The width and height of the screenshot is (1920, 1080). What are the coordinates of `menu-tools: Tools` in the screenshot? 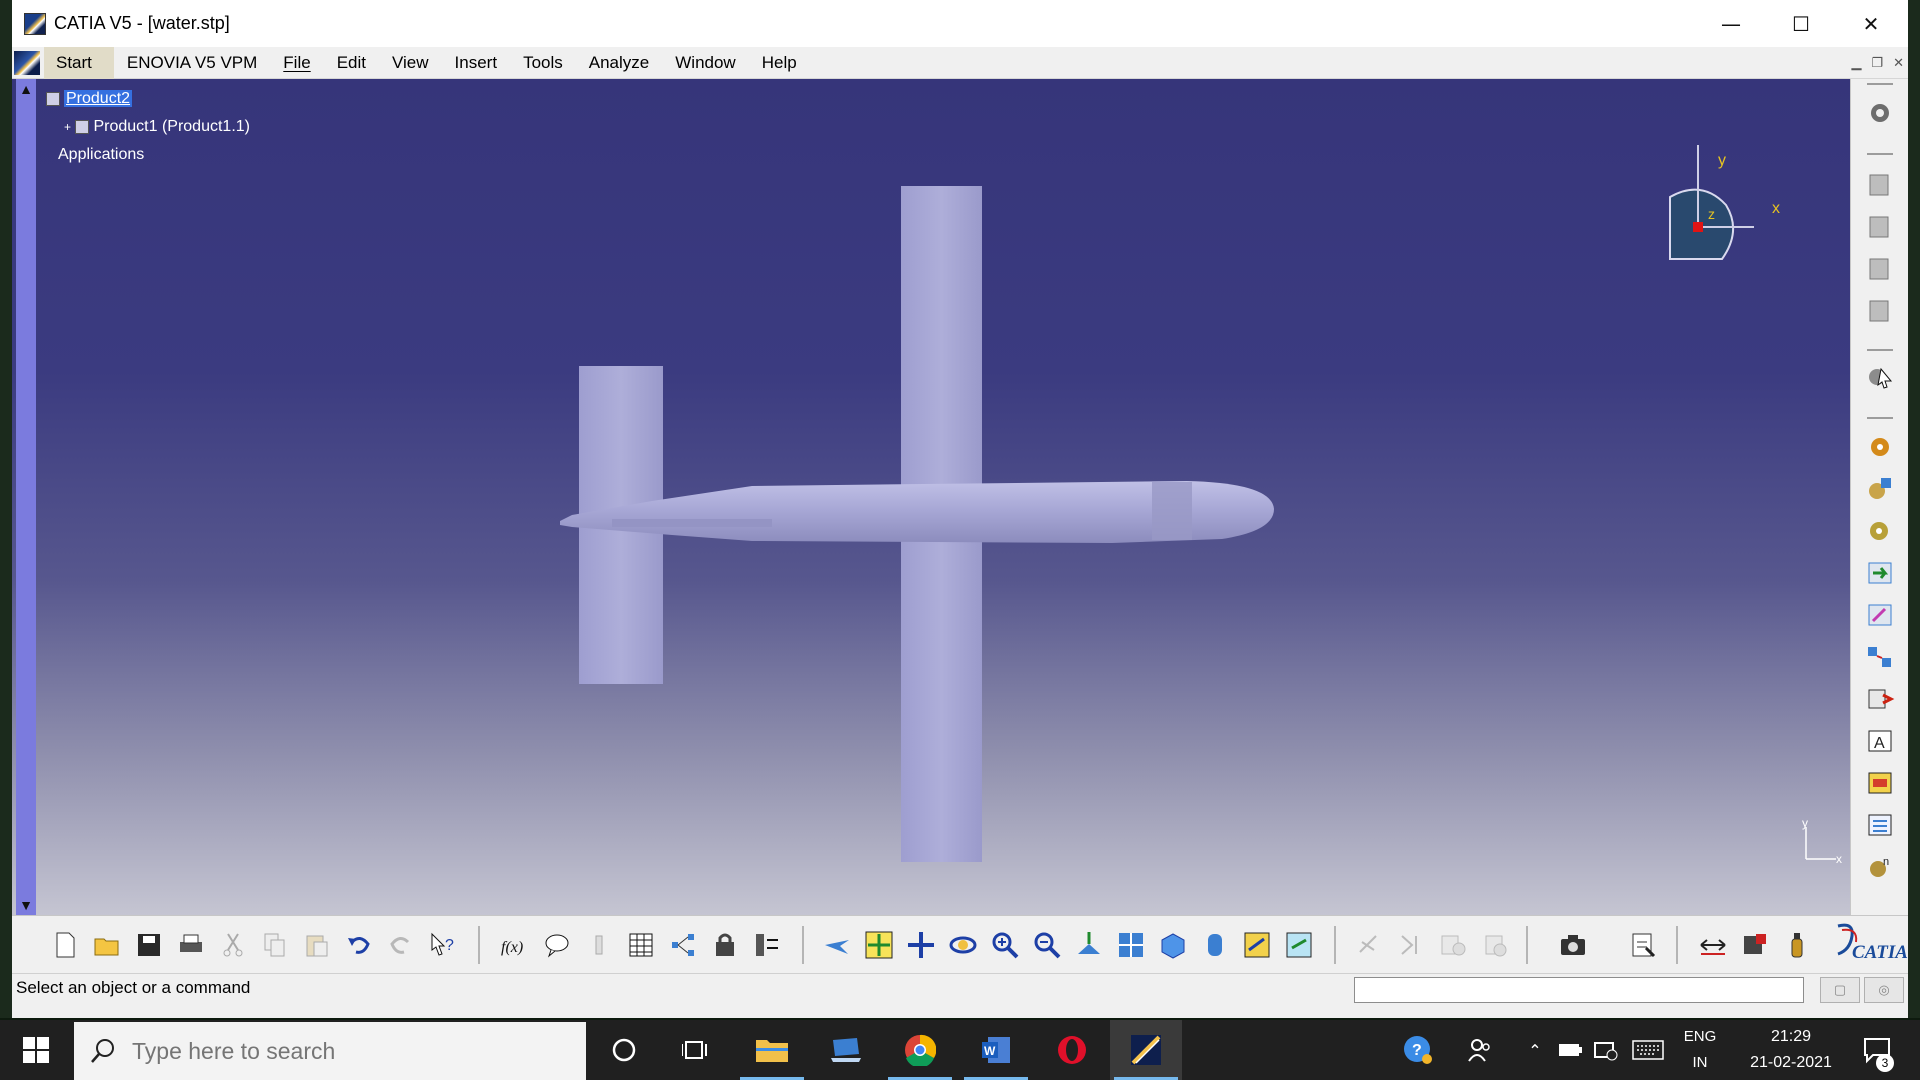 It's located at (543, 63).